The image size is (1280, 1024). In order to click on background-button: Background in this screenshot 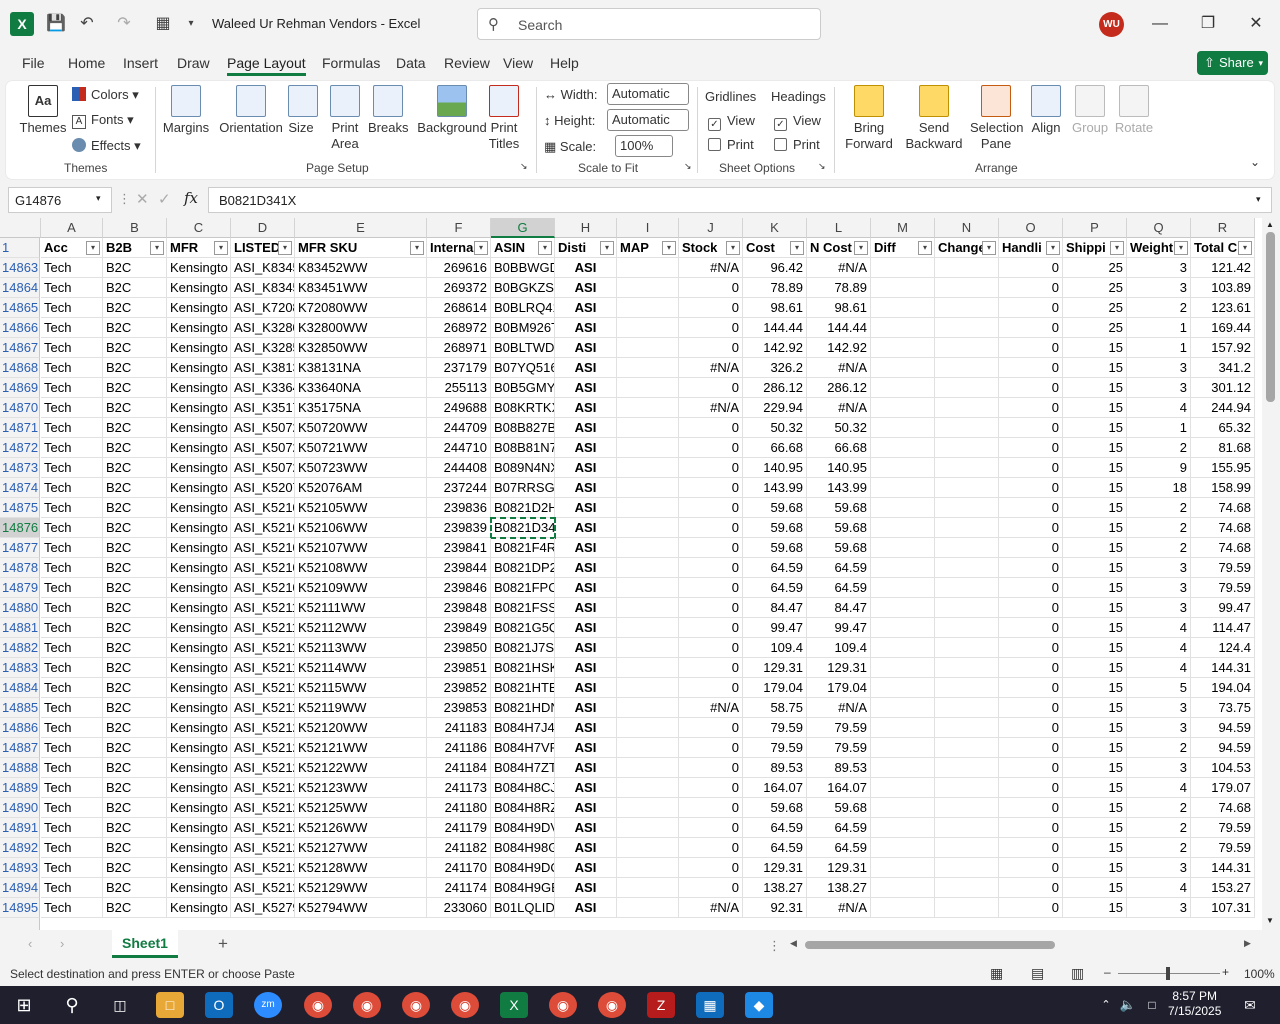, I will do `click(452, 110)`.